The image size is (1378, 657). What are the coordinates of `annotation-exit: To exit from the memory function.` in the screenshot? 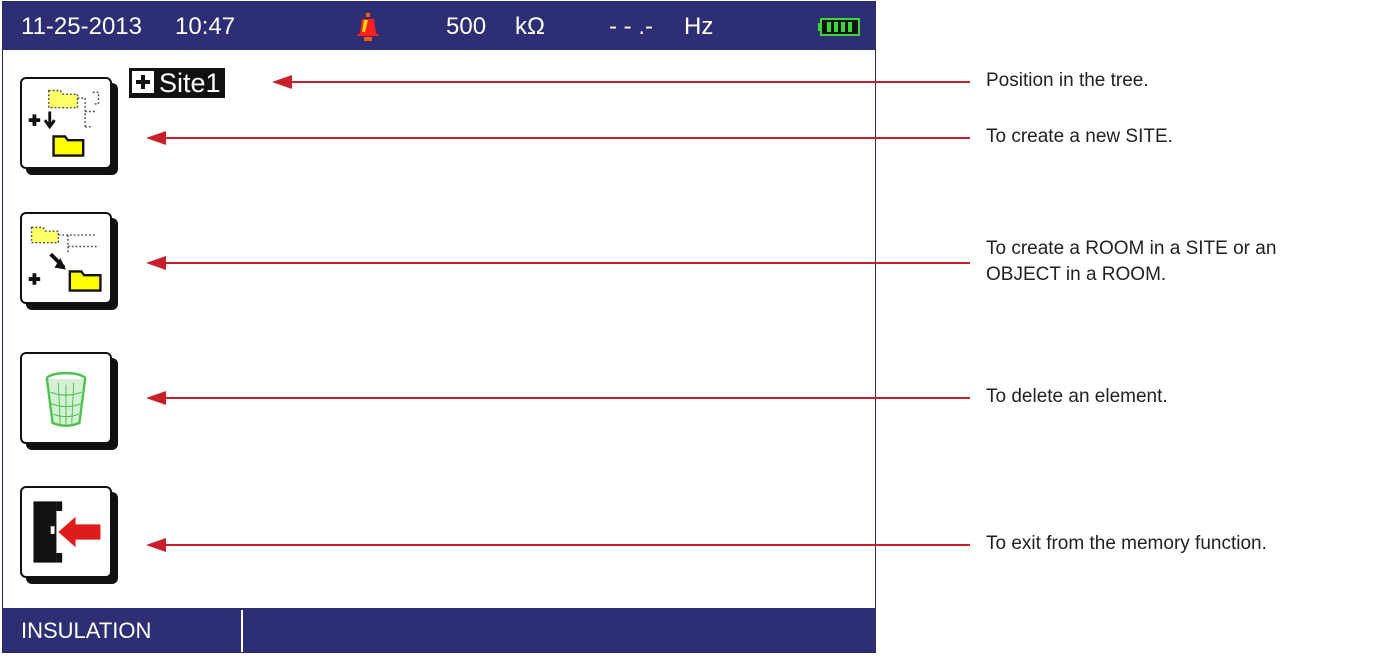 It's located at (1126, 543).